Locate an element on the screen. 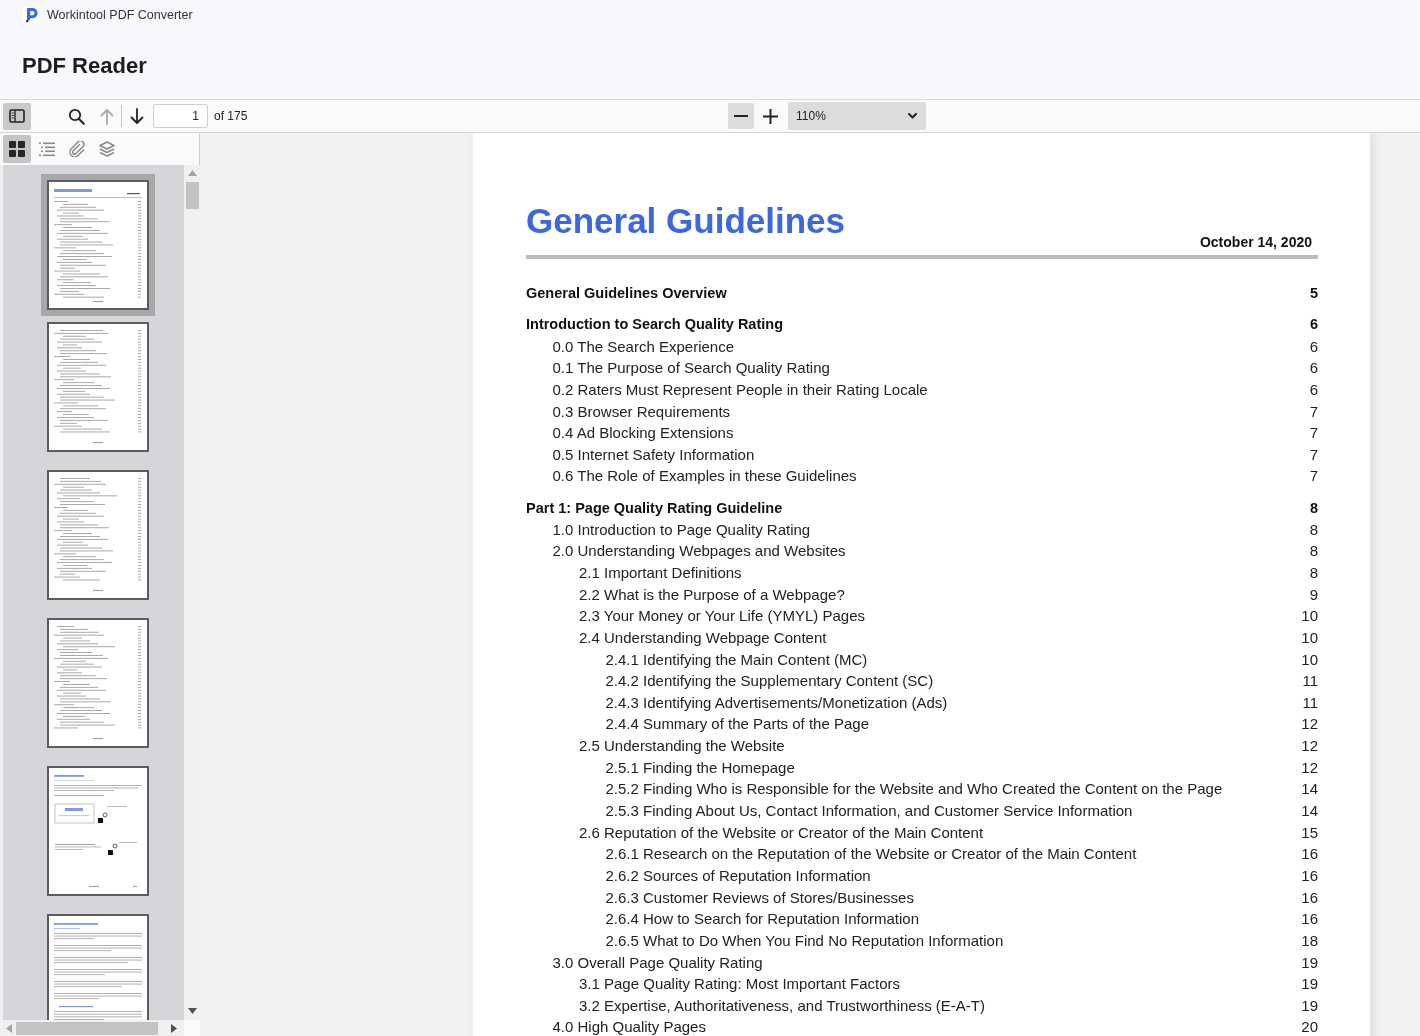  contents-entry: 2.2 What is the Purpose of a Webpage? is located at coordinates (712, 594).